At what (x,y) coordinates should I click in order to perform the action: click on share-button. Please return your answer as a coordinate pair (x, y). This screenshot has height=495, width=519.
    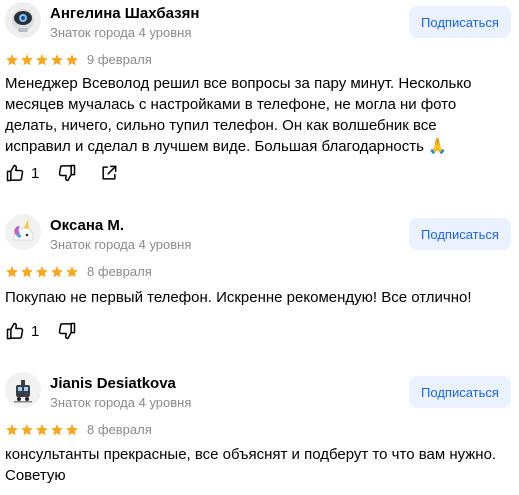
    Looking at the image, I should click on (109, 173).